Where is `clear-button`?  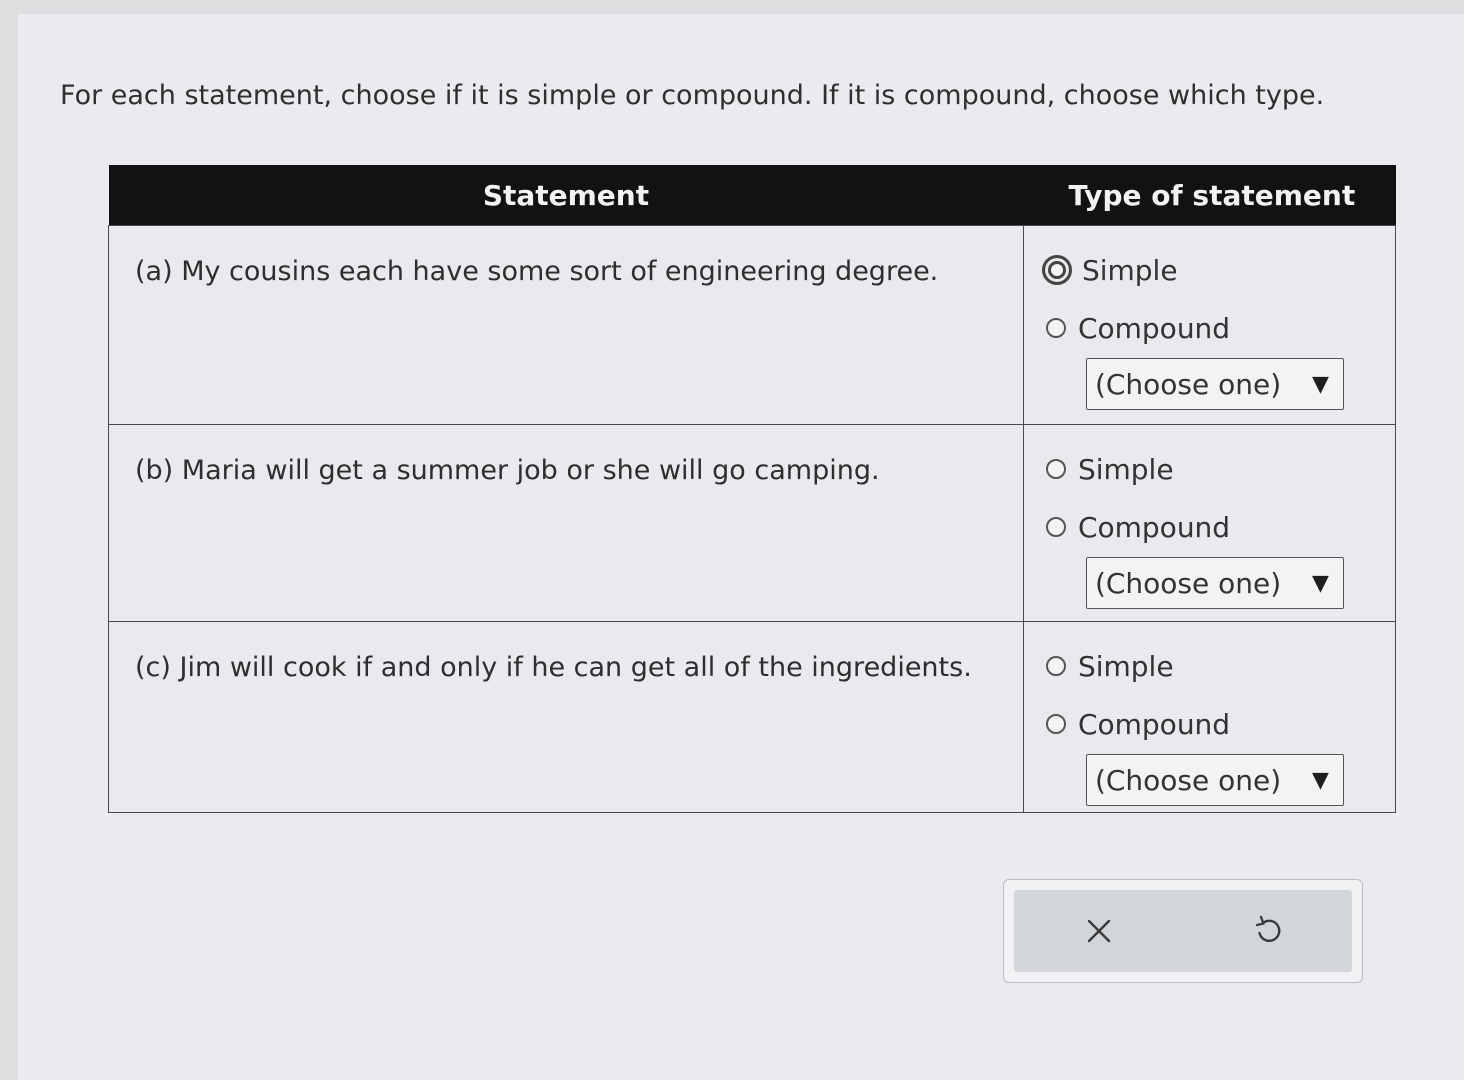
clear-button is located at coordinates (1098, 931).